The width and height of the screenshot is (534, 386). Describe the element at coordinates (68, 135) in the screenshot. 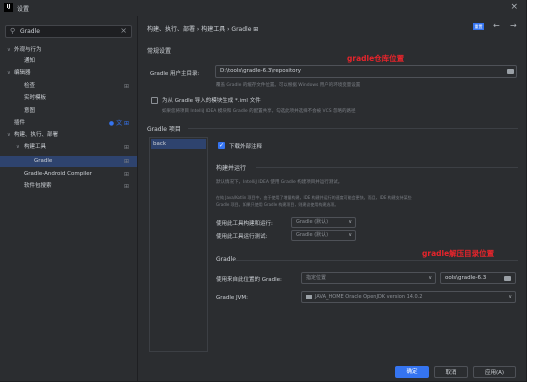

I see `tree-item-build-execution: ∨ 构建、执行、部署` at that location.